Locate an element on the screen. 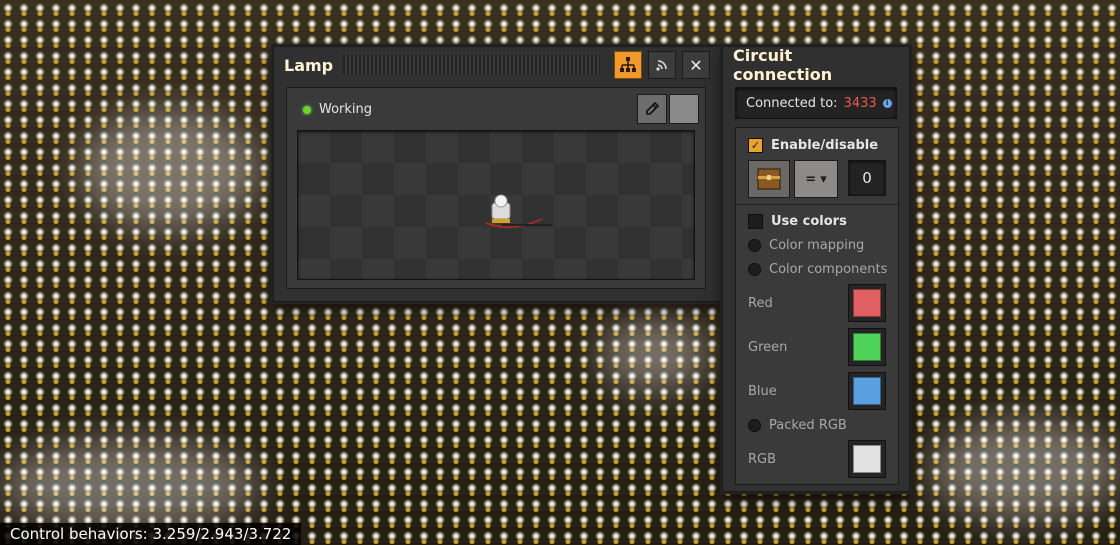  green-signal-slot is located at coordinates (867, 347).